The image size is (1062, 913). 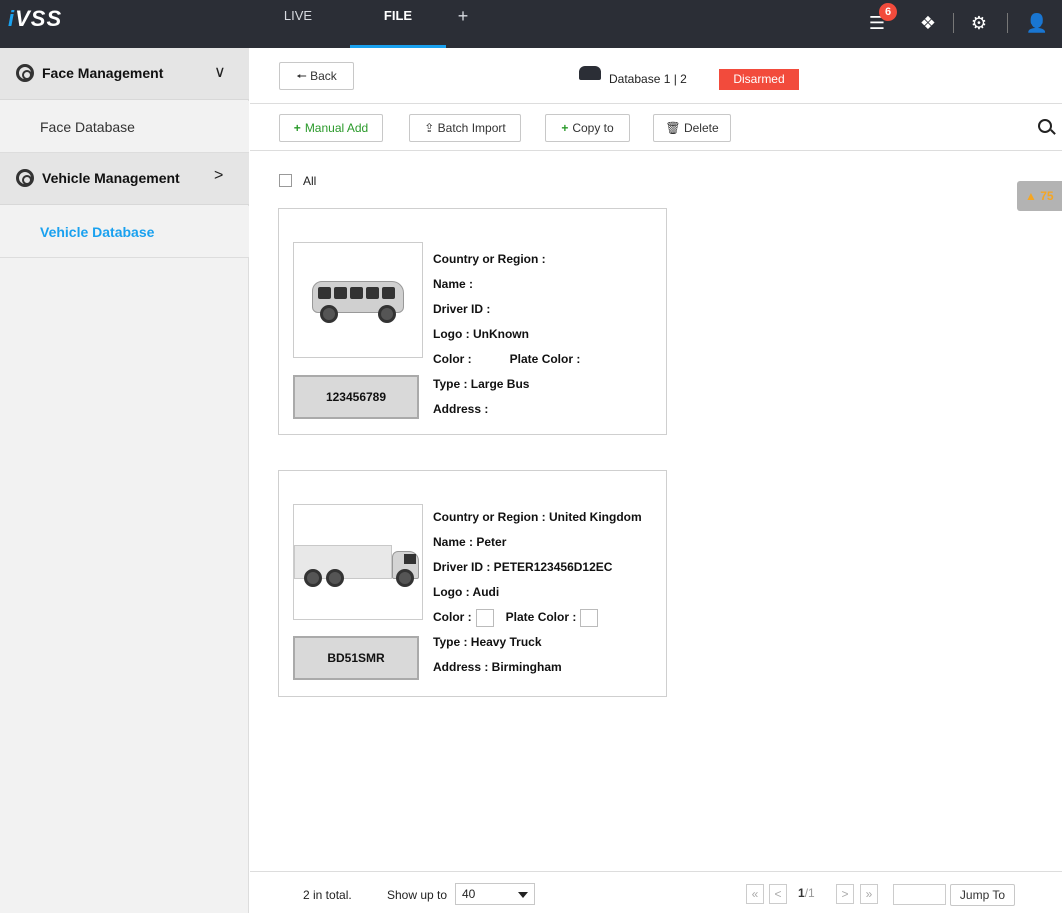 I want to click on app-logo: iVSS, so click(x=35, y=18).